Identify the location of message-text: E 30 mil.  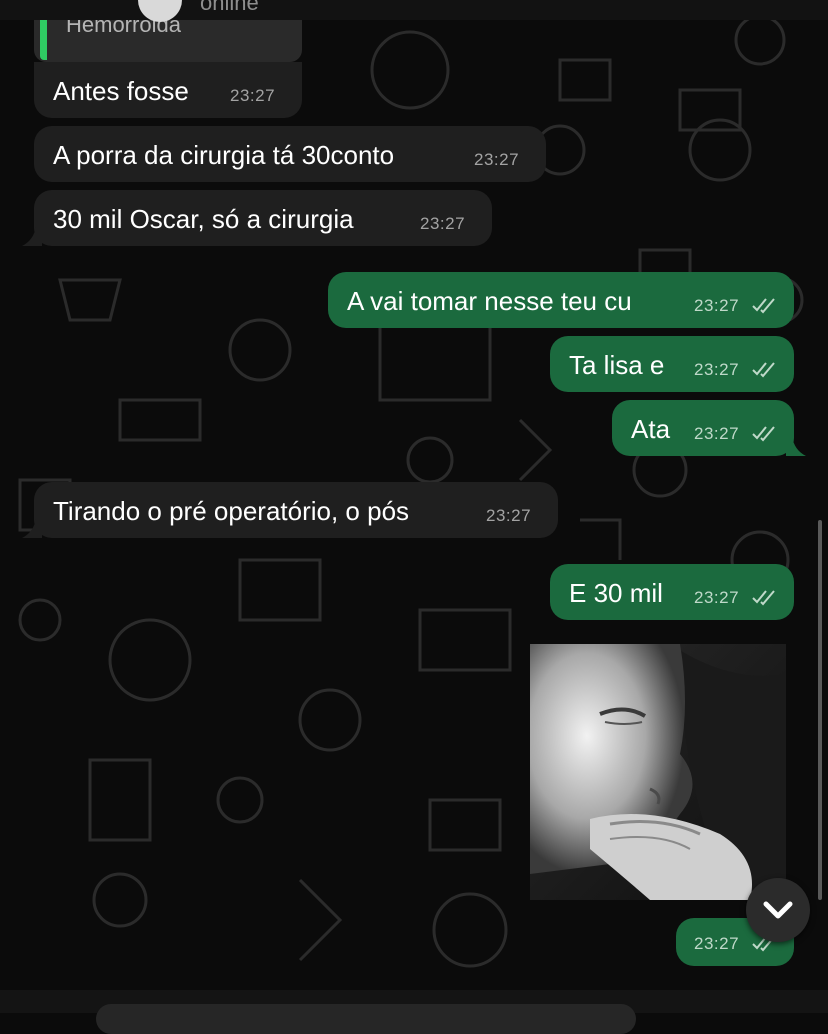
(616, 593).